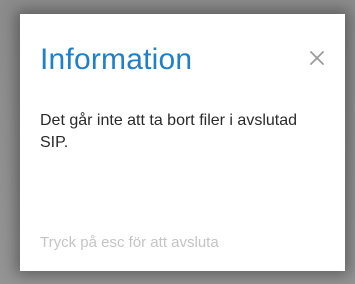 This screenshot has height=284, width=355. What do you see at coordinates (116, 59) in the screenshot?
I see `dialog-title: Information` at bounding box center [116, 59].